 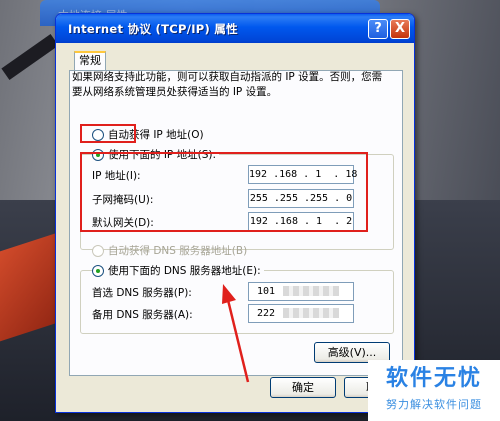 What do you see at coordinates (229, 294) in the screenshot?
I see `arrow-head` at bounding box center [229, 294].